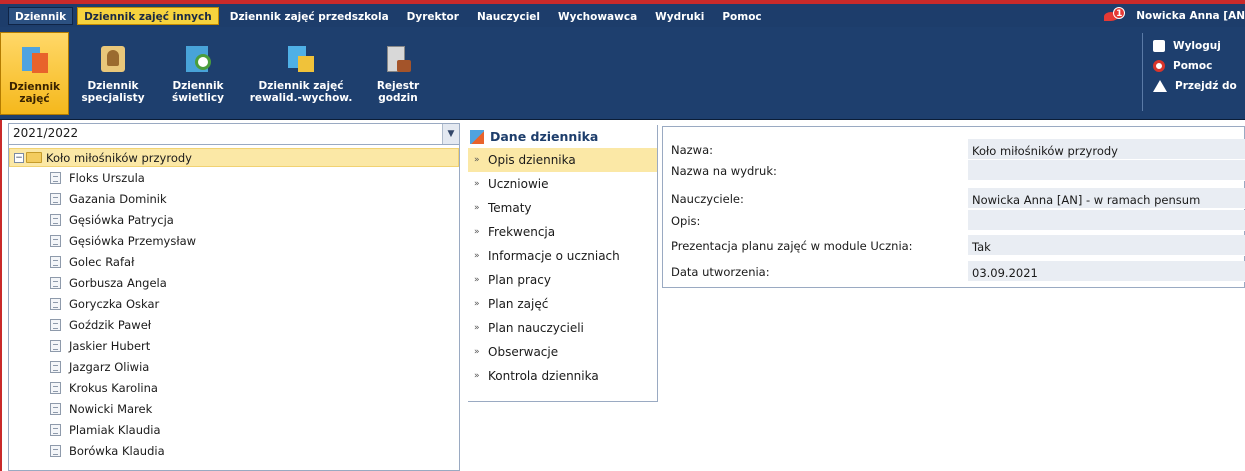  I want to click on tool-label: specjalisty, so click(113, 98).